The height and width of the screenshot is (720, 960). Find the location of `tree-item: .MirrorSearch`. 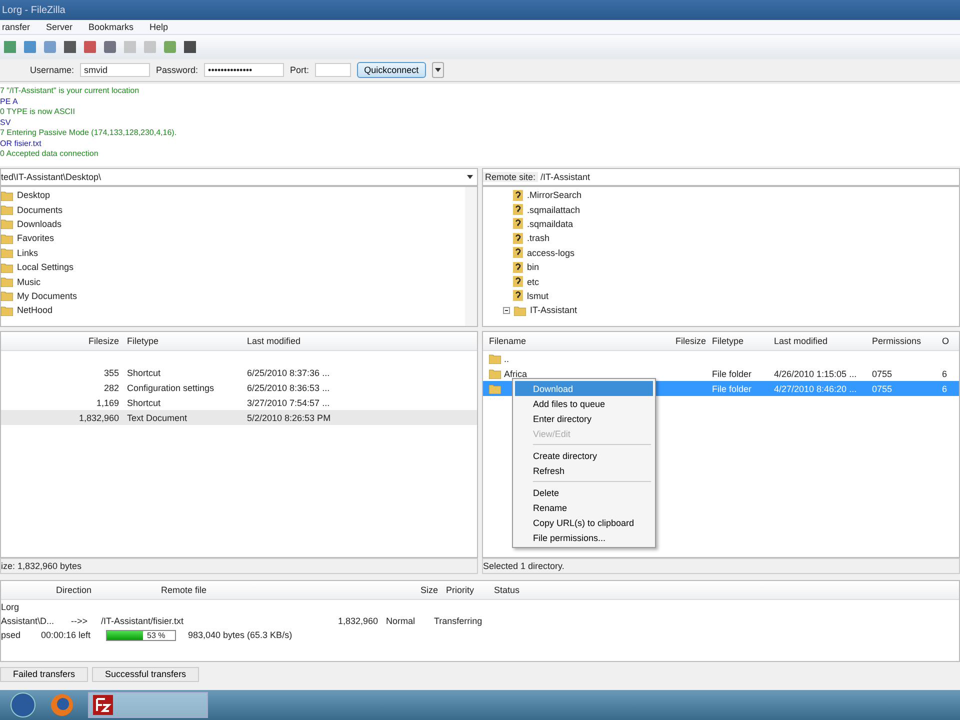

tree-item: .MirrorSearch is located at coordinates (554, 195).